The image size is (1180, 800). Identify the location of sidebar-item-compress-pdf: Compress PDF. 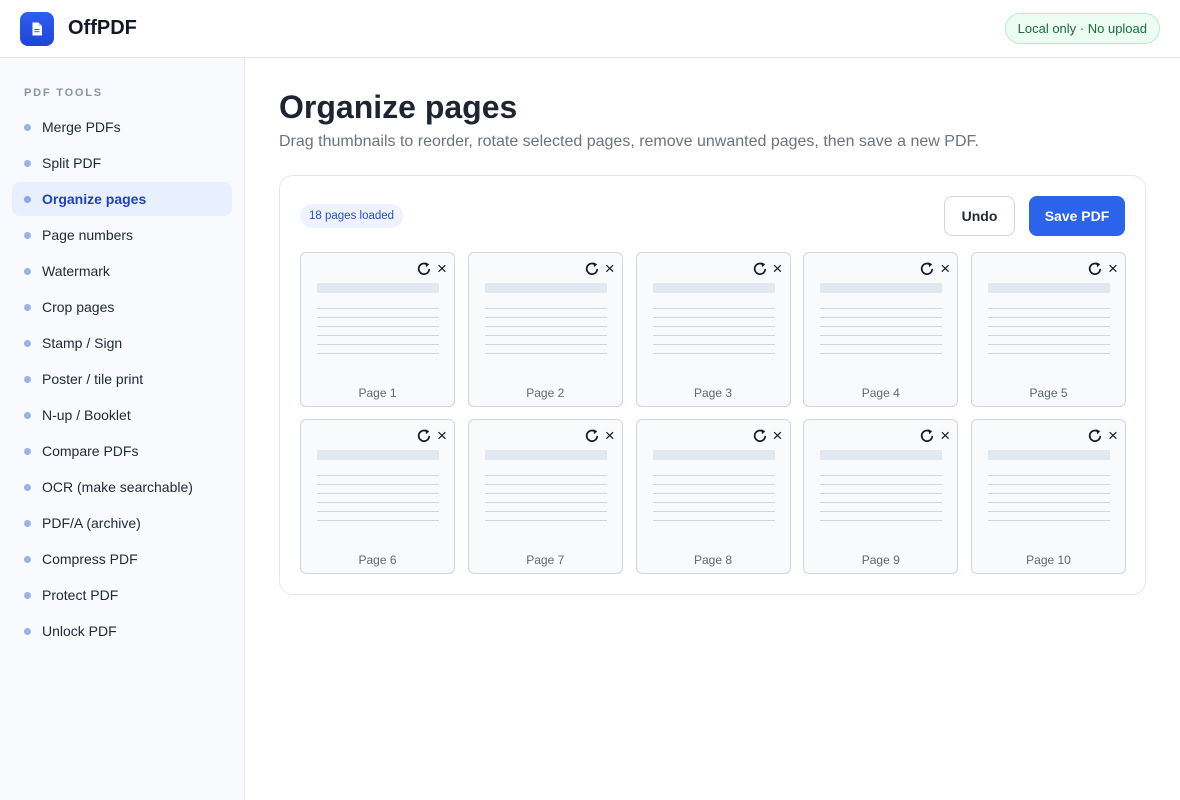
(122, 559).